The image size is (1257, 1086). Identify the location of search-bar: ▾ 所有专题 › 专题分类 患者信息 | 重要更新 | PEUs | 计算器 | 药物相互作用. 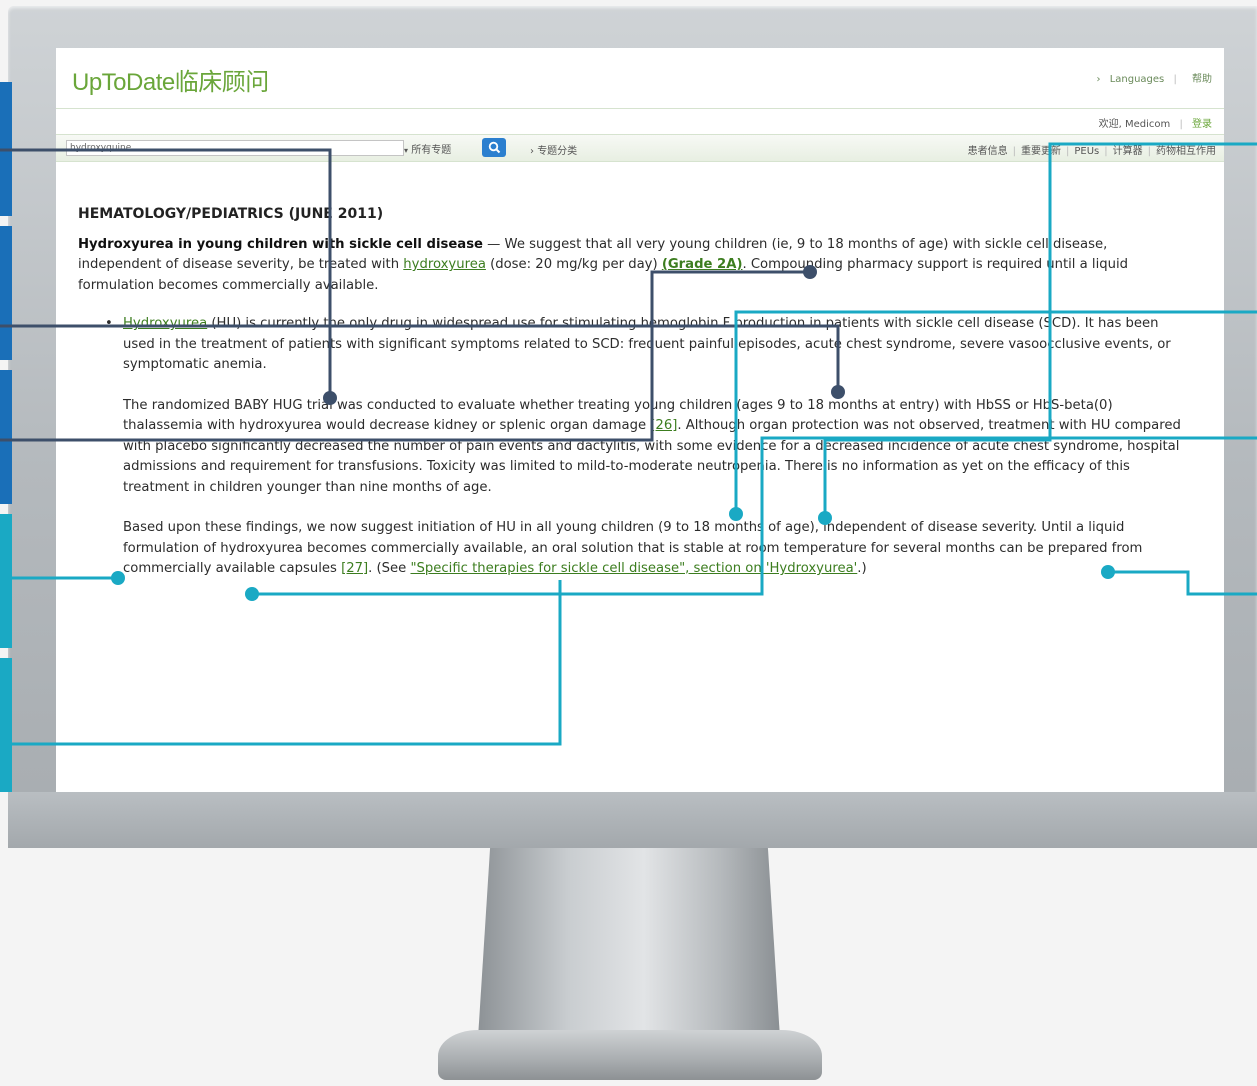
(640, 148).